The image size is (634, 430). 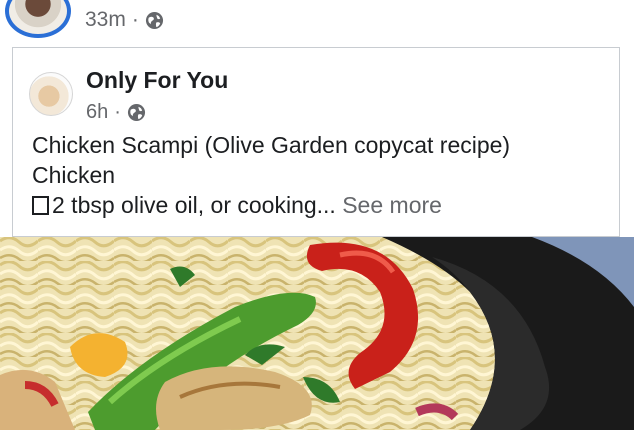 I want to click on top-post-meta: 33m ·, so click(x=124, y=20).